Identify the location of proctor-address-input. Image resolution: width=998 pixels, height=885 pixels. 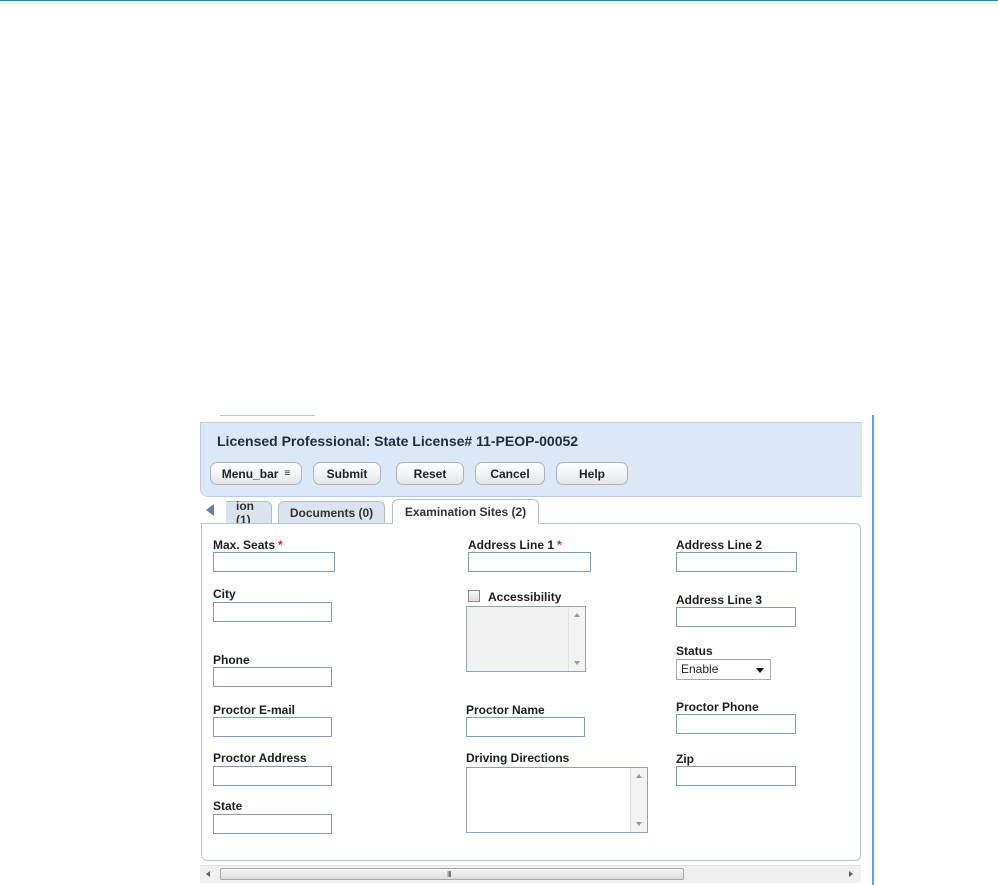
(272, 776).